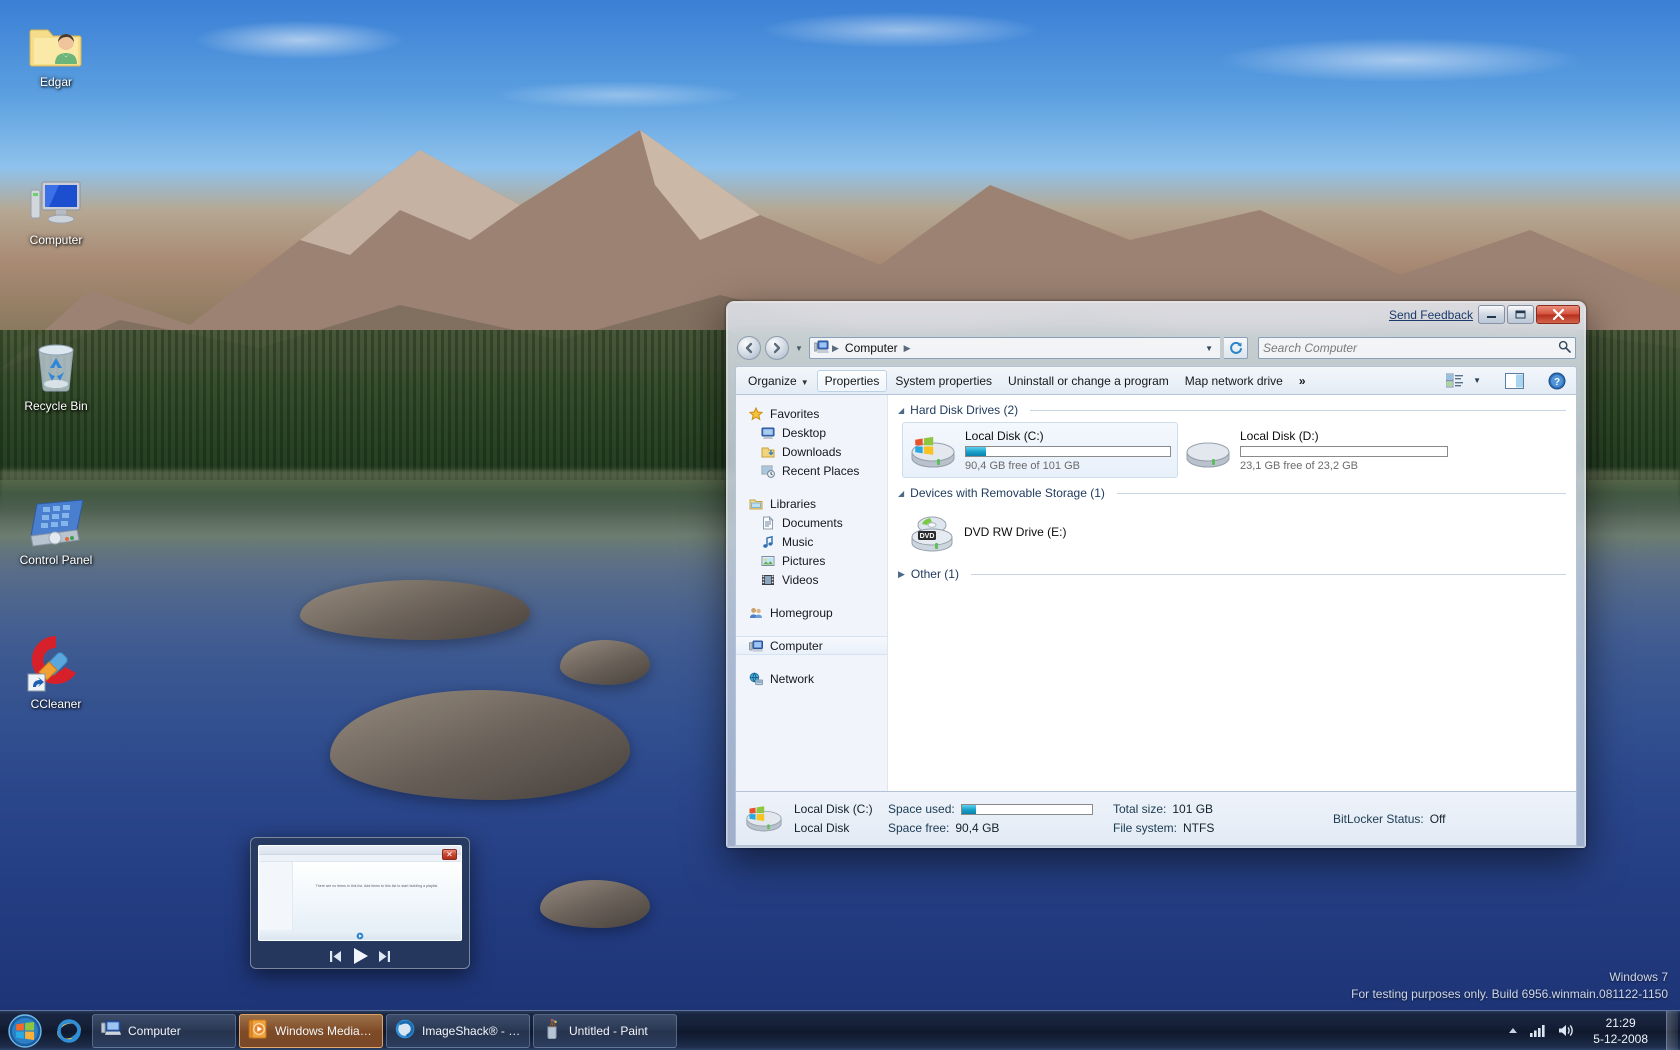  Describe the element at coordinates (1620, 1031) in the screenshot. I see `clock: 21:29 5-12-2008` at that location.